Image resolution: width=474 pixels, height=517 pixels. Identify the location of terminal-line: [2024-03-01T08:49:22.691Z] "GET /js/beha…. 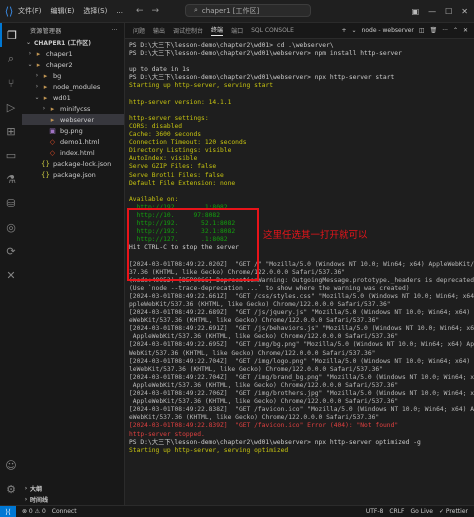
(301, 329).